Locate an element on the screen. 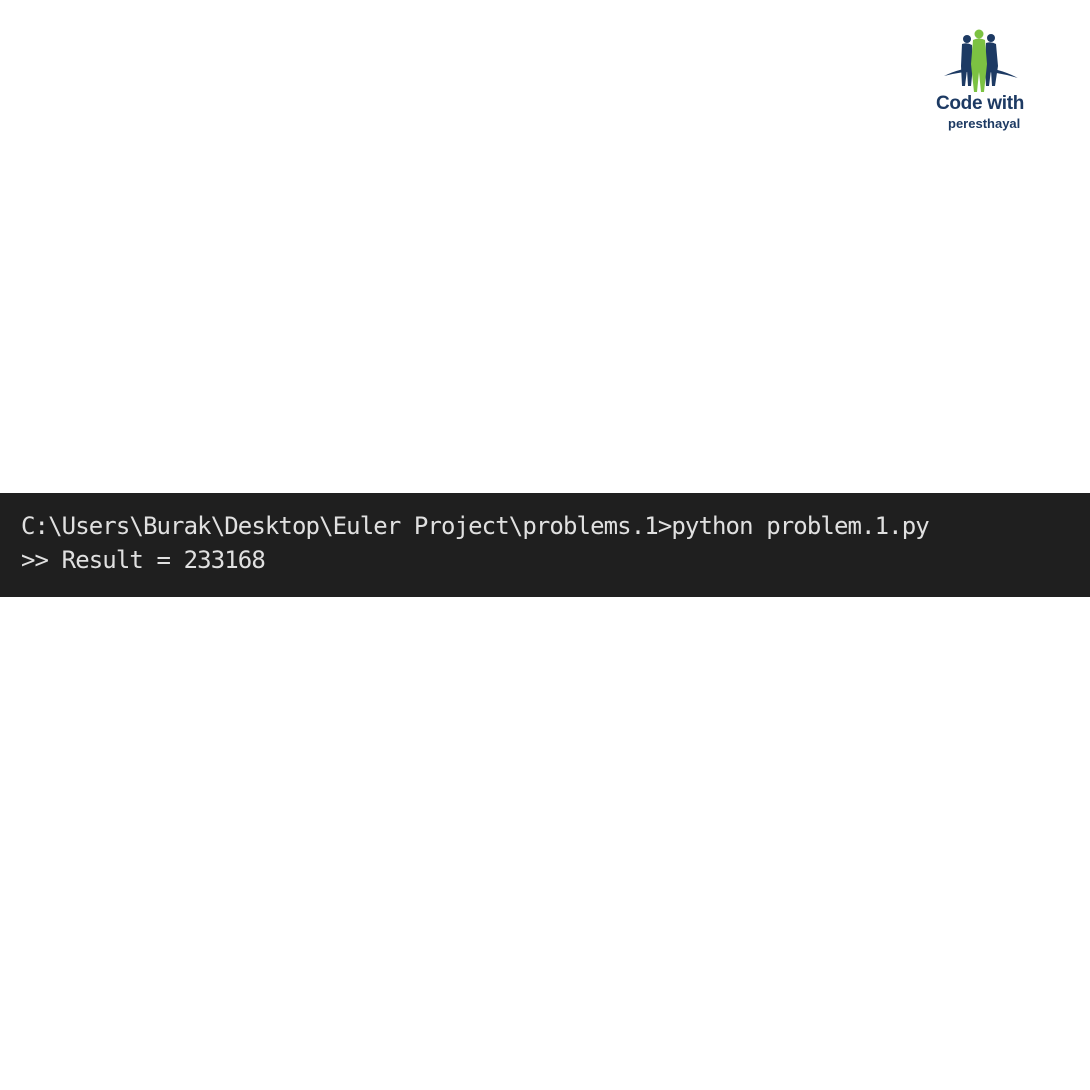 This screenshot has height=1090, width=1090. figures-logo-icon is located at coordinates (981, 60).